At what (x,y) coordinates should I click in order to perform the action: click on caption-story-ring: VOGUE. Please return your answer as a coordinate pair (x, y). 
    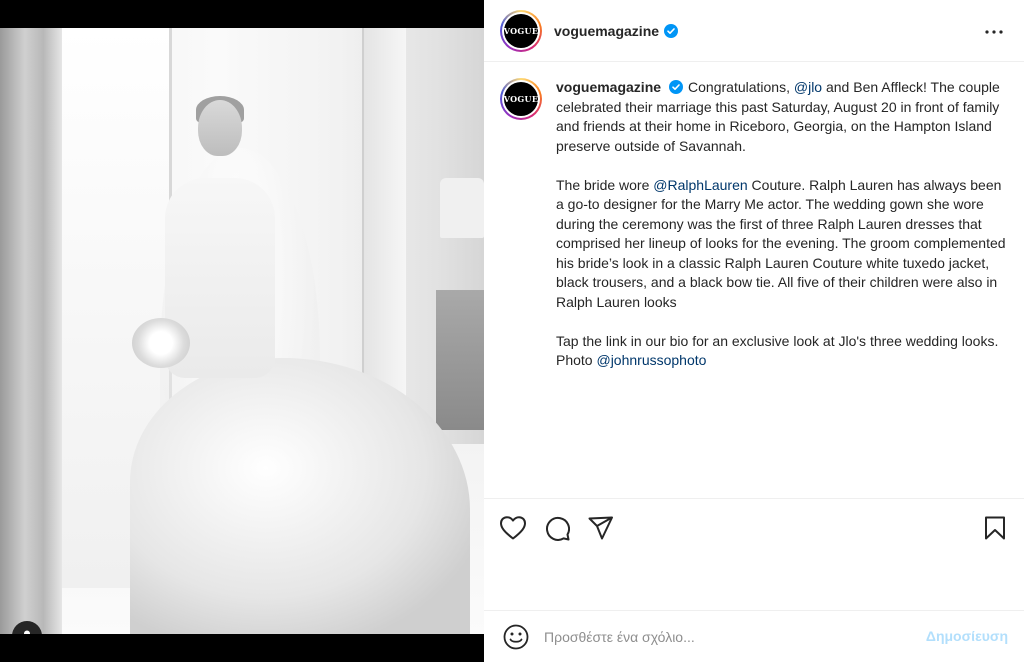
    Looking at the image, I should click on (521, 99).